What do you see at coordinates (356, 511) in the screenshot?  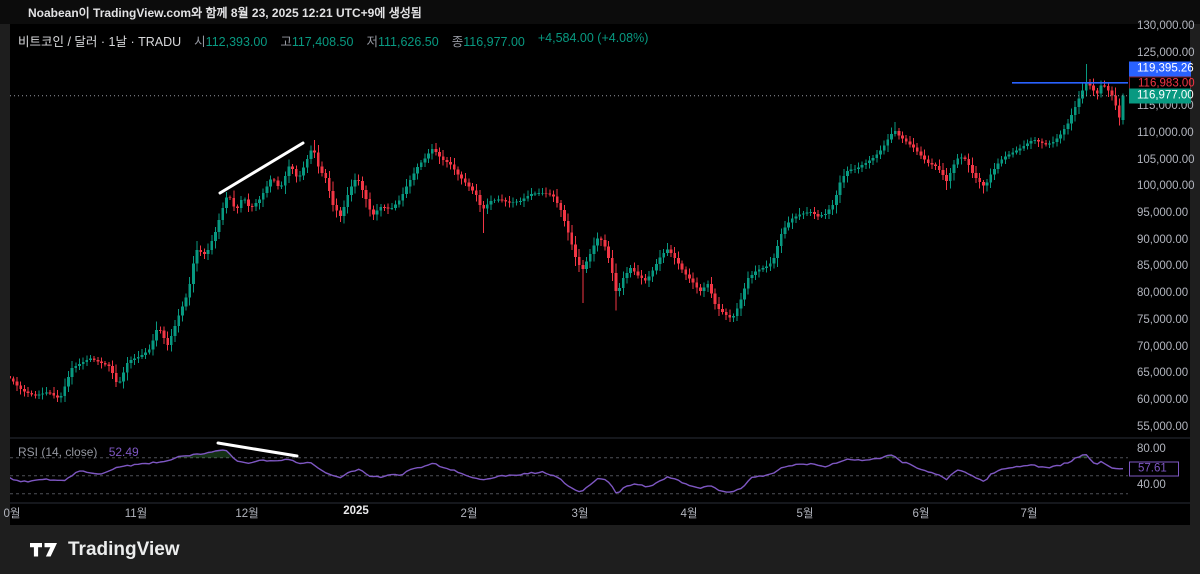 I see `time-tick: 2025` at bounding box center [356, 511].